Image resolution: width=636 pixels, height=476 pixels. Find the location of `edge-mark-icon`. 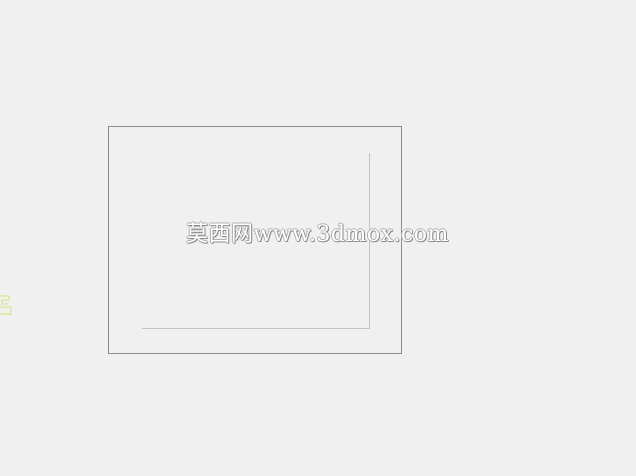

edge-mark-icon is located at coordinates (6, 305).